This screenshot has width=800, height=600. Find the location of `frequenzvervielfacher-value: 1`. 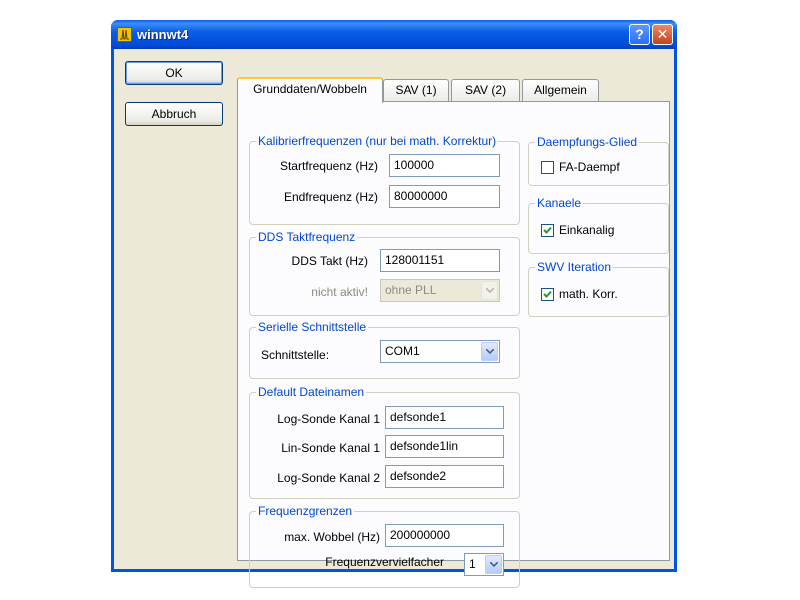

frequenzvervielfacher-value: 1 is located at coordinates (472, 564).